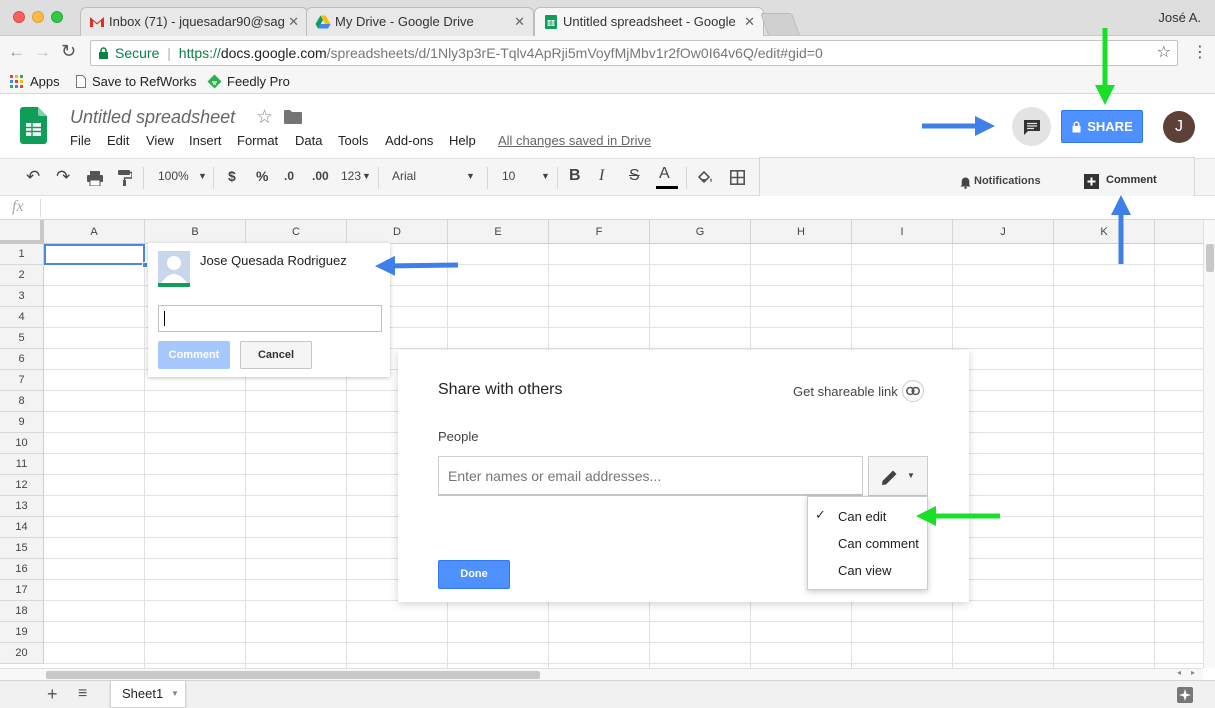  Describe the element at coordinates (95, 178) in the screenshot. I see `print-icon` at that location.